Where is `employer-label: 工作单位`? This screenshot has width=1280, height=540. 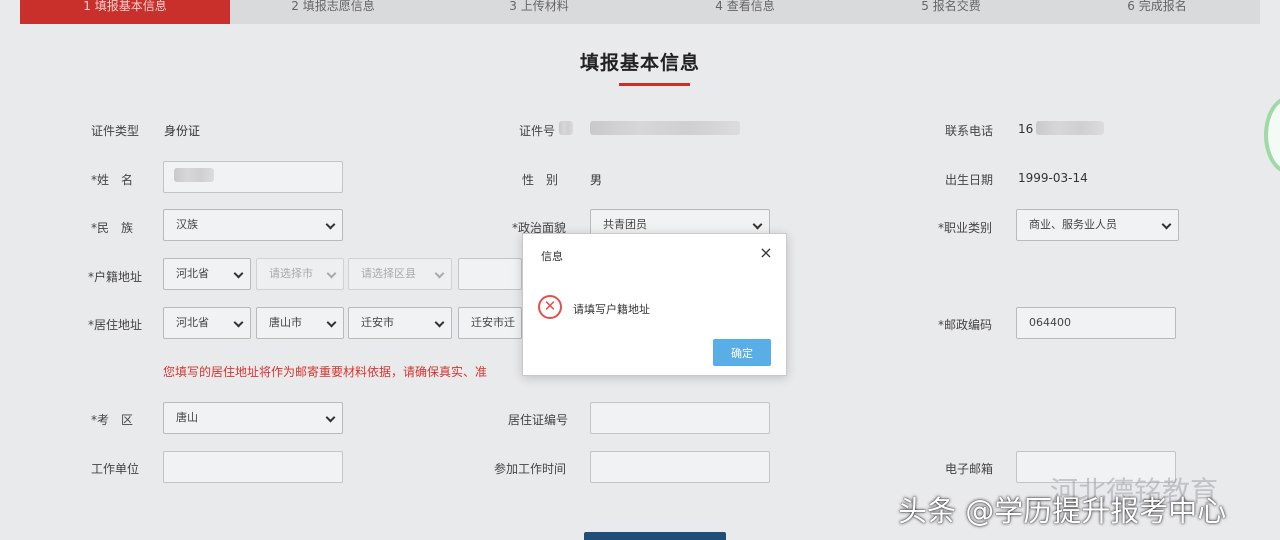
employer-label: 工作单位 is located at coordinates (115, 469).